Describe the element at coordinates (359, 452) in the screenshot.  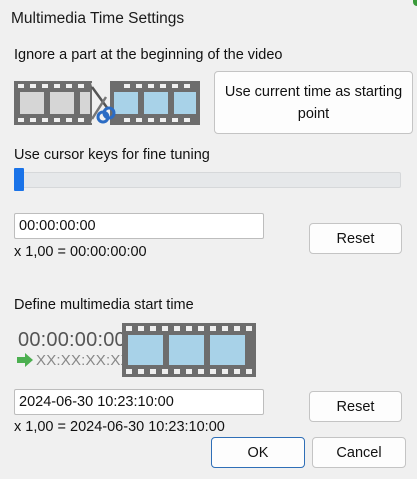
I see `cancel-button: Cancel` at that location.